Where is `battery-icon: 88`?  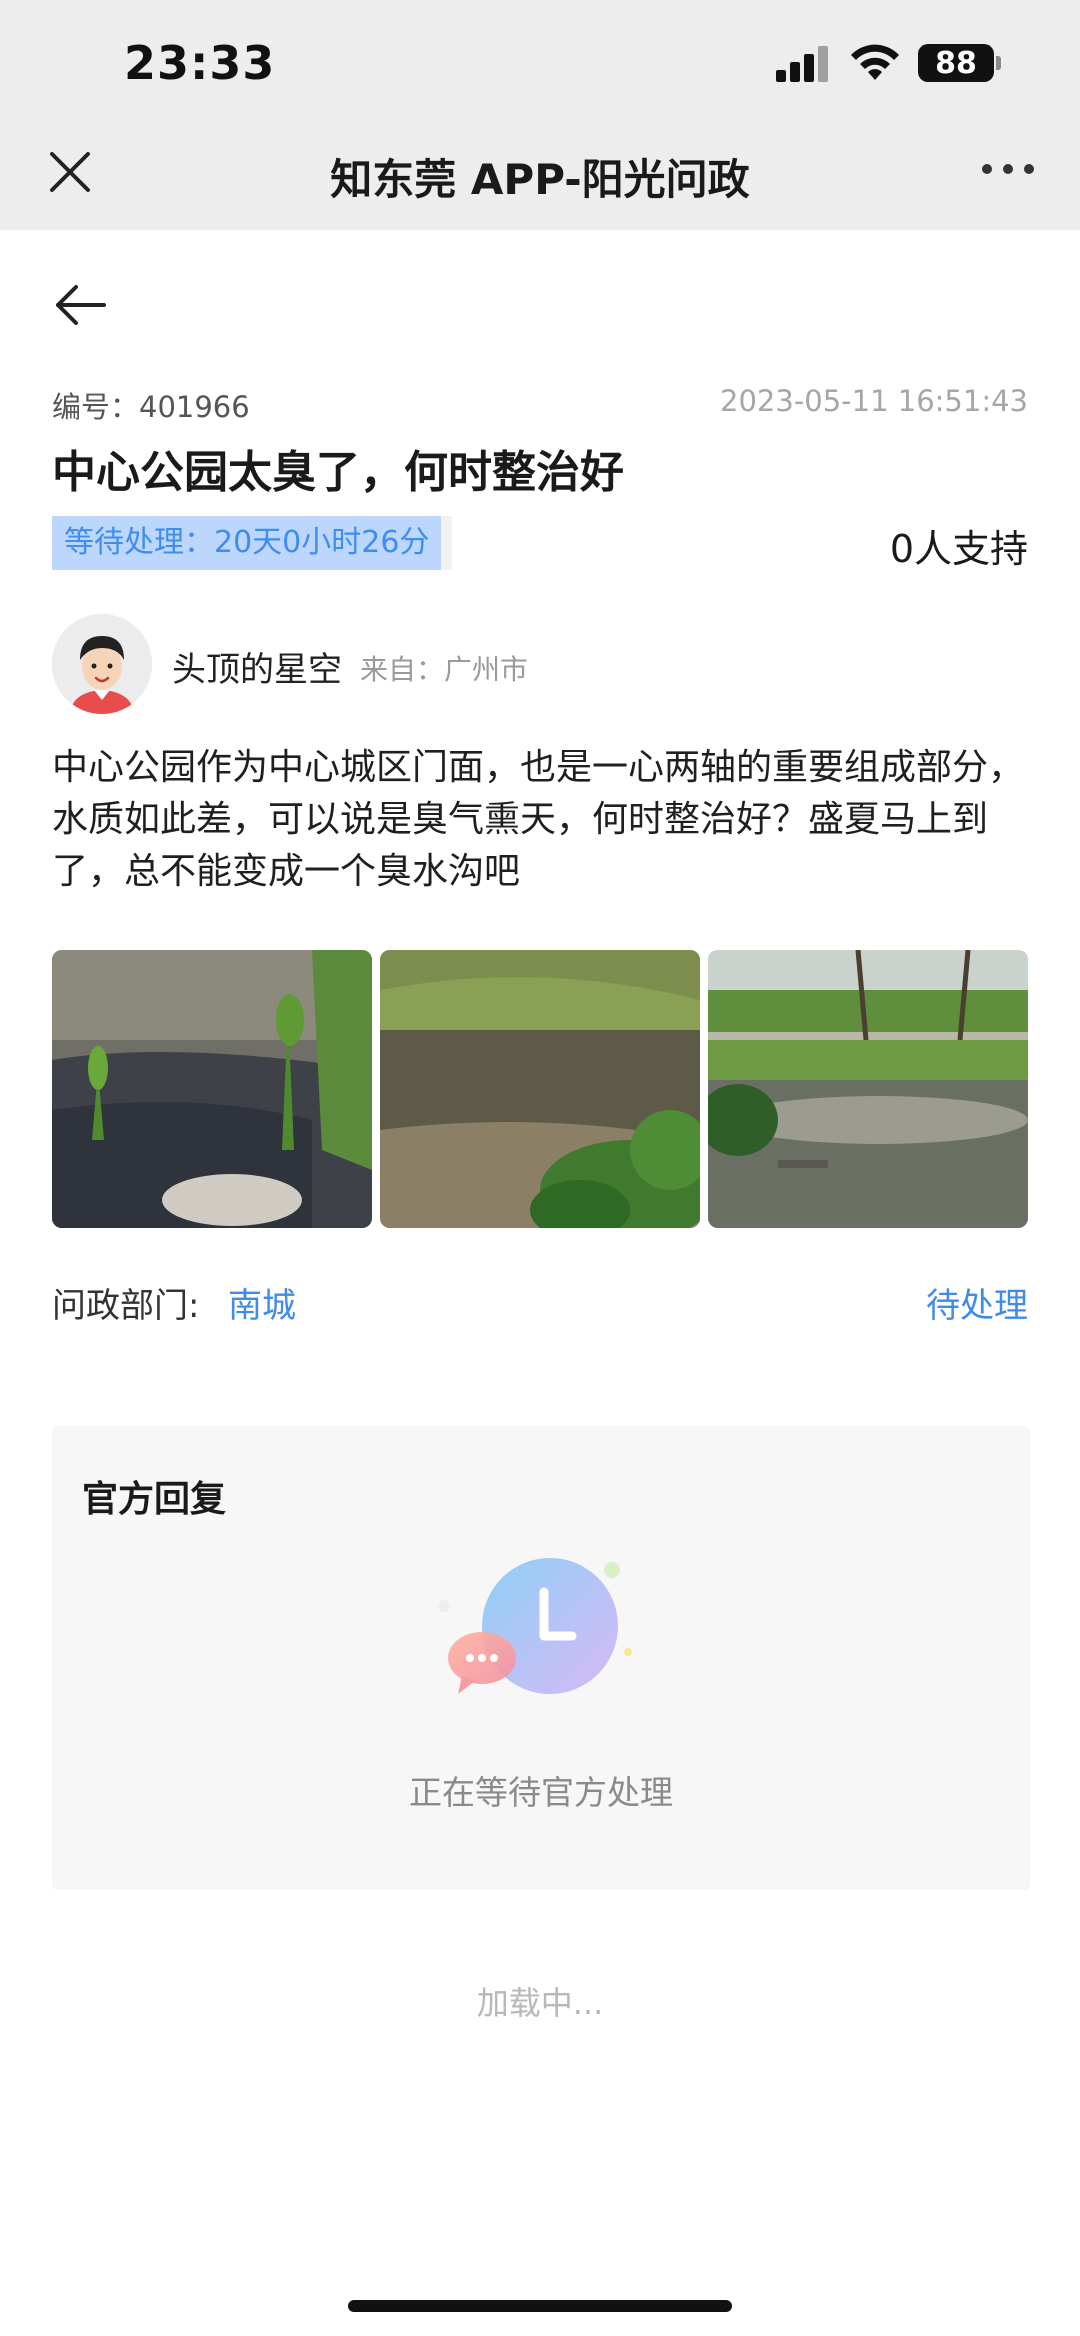
battery-icon: 88 is located at coordinates (956, 63).